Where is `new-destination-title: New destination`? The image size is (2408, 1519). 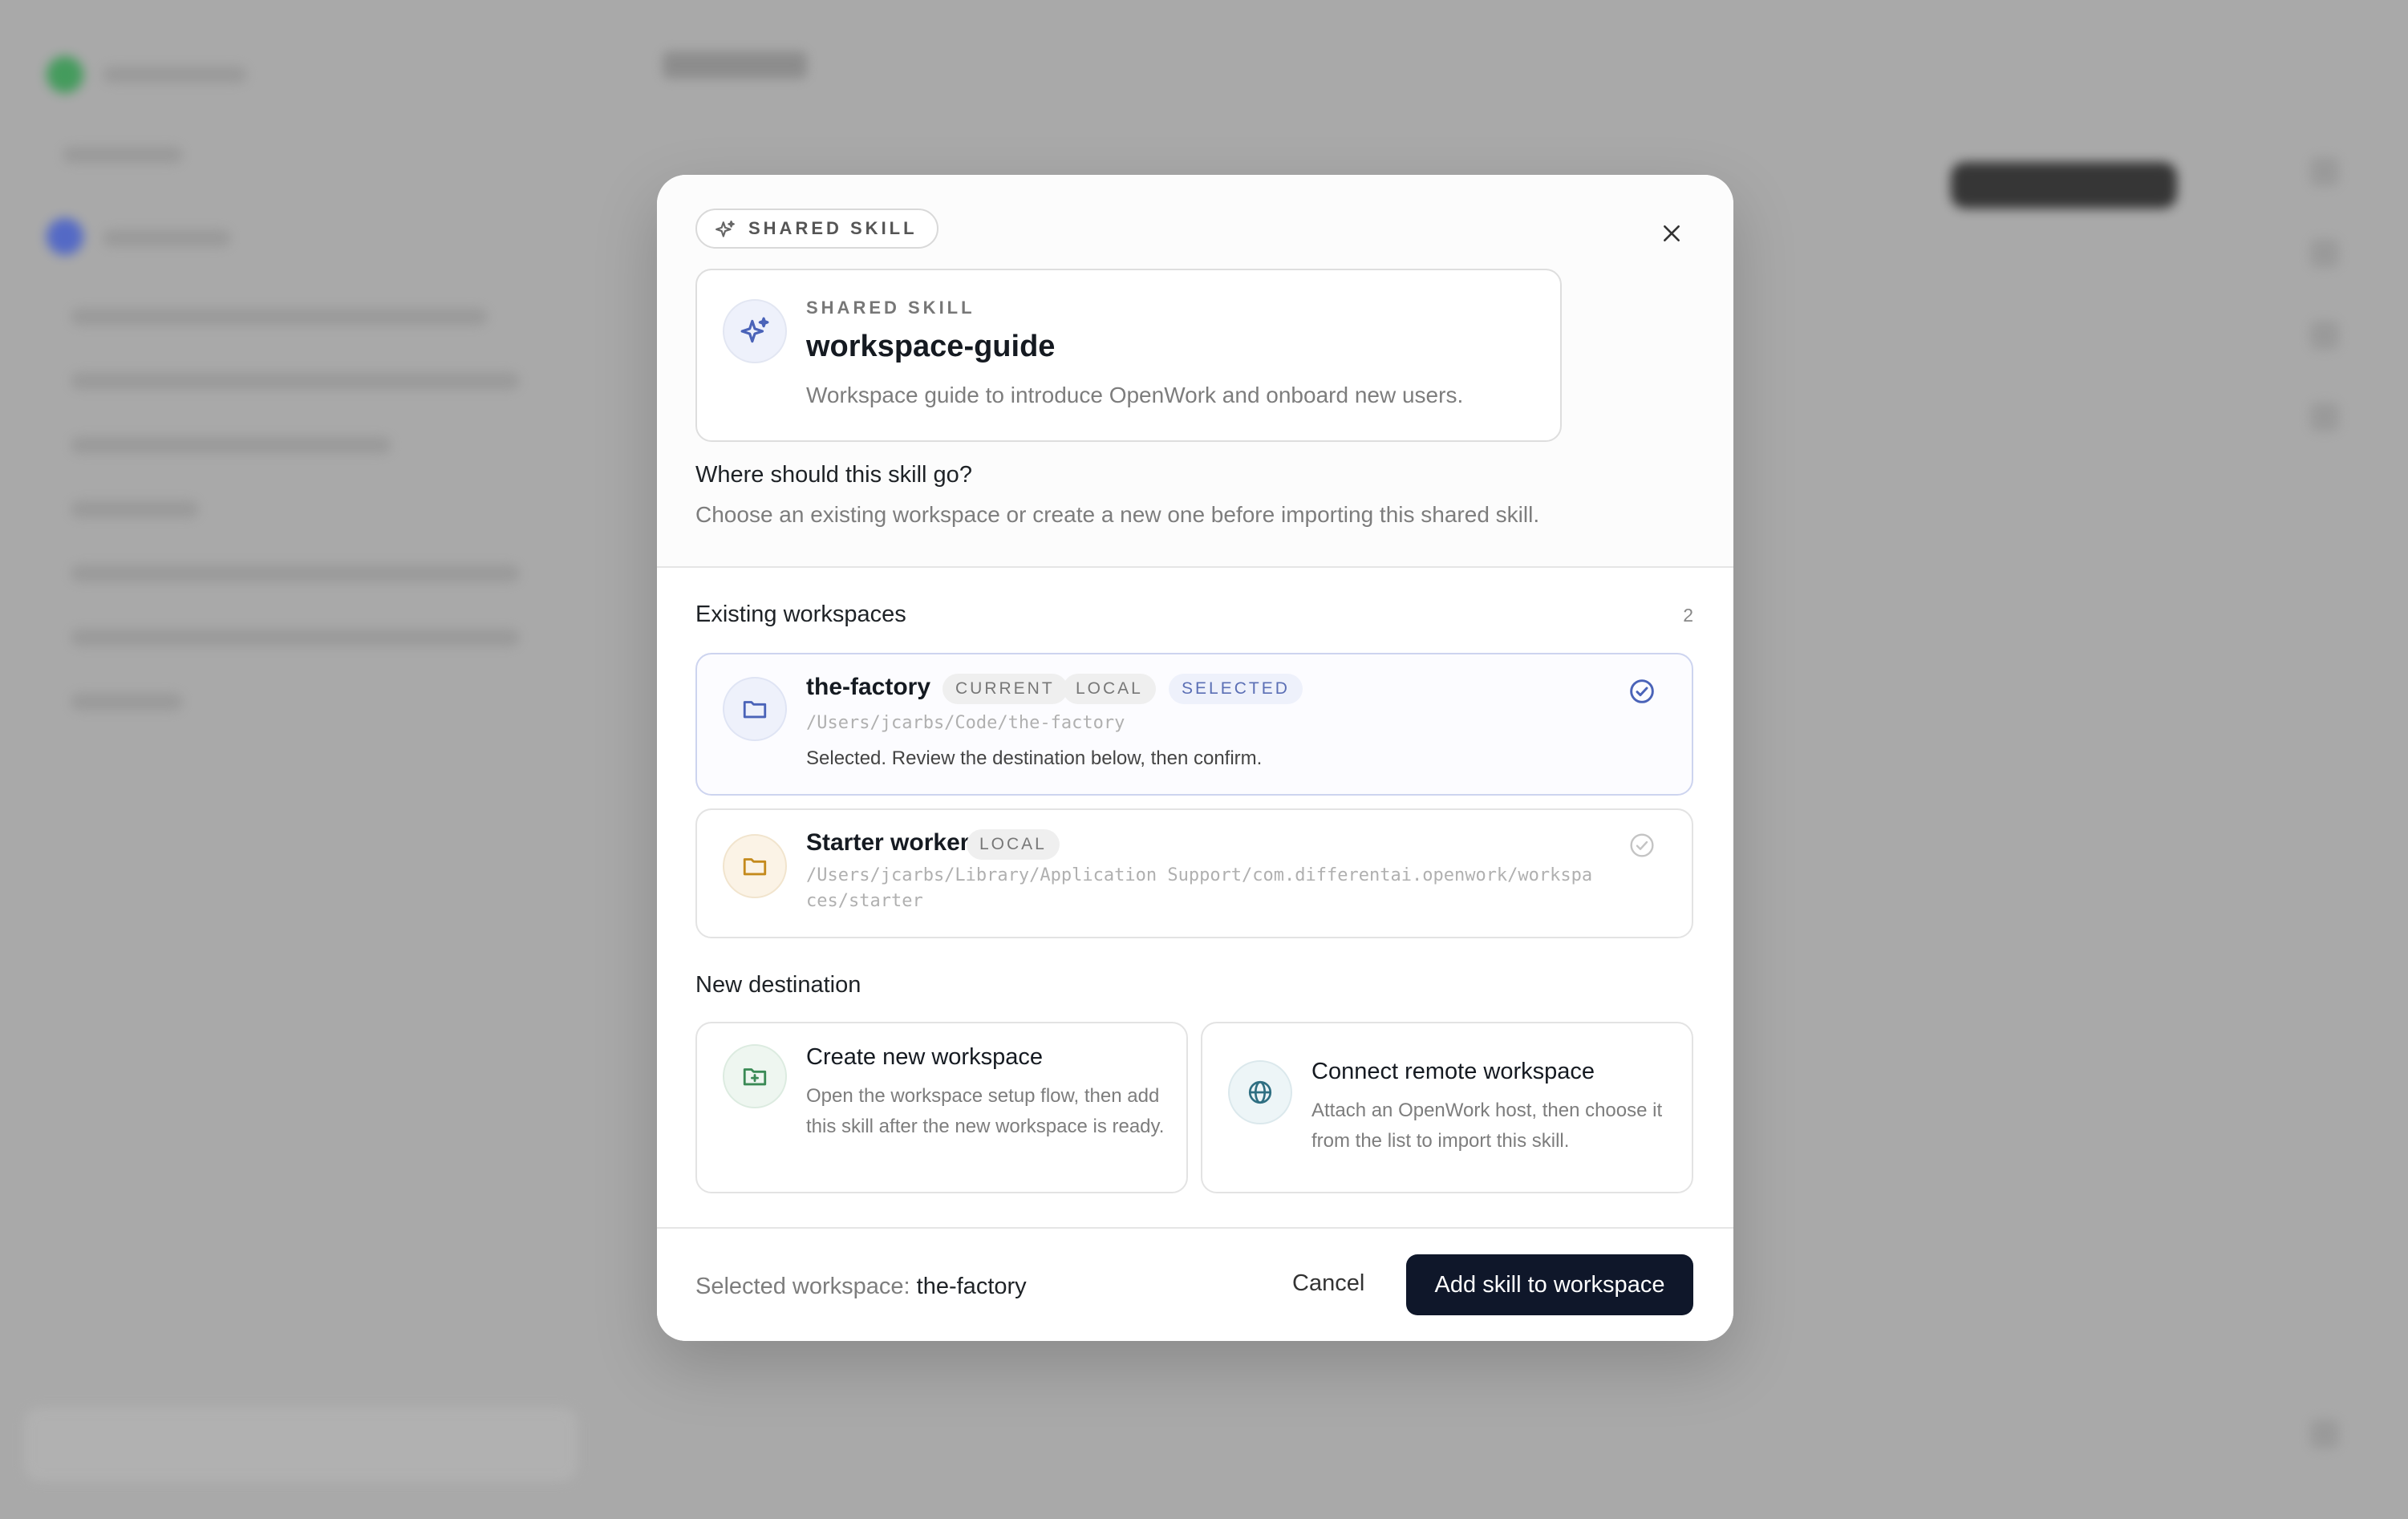 new-destination-title: New destination is located at coordinates (778, 985).